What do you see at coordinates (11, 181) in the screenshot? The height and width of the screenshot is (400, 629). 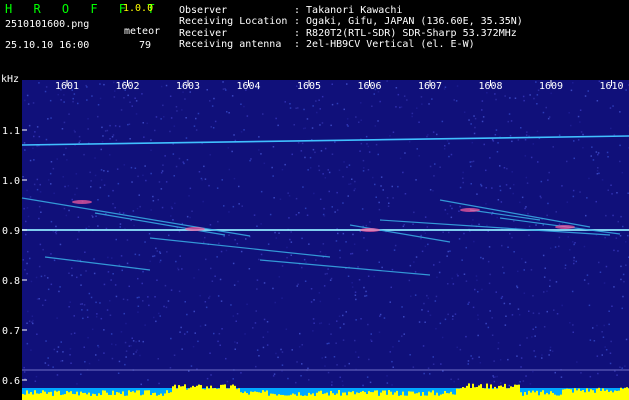 I see `y-tick-label: 1.0` at bounding box center [11, 181].